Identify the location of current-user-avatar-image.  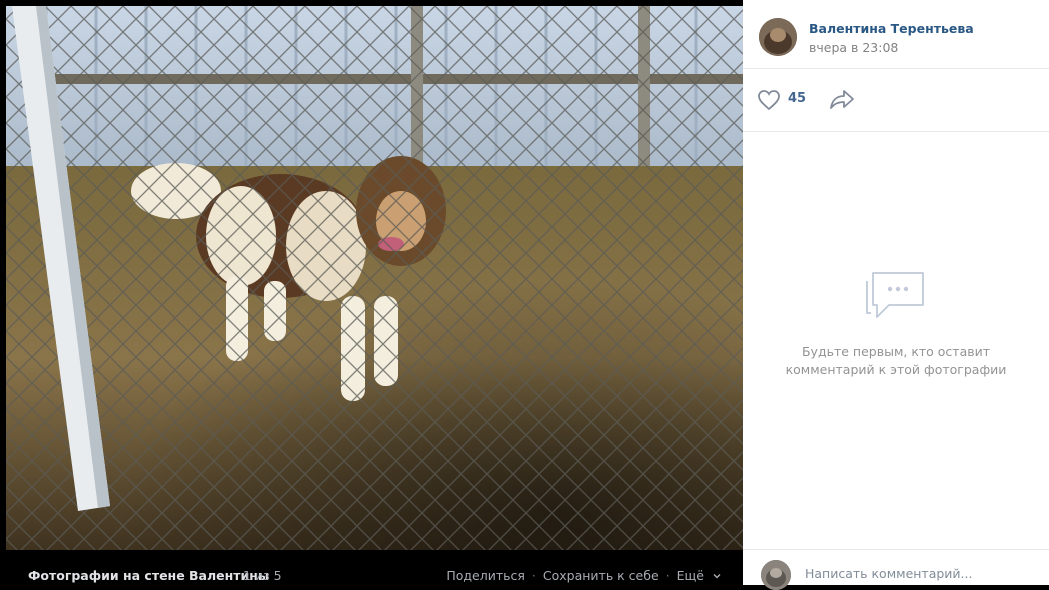
(776, 575).